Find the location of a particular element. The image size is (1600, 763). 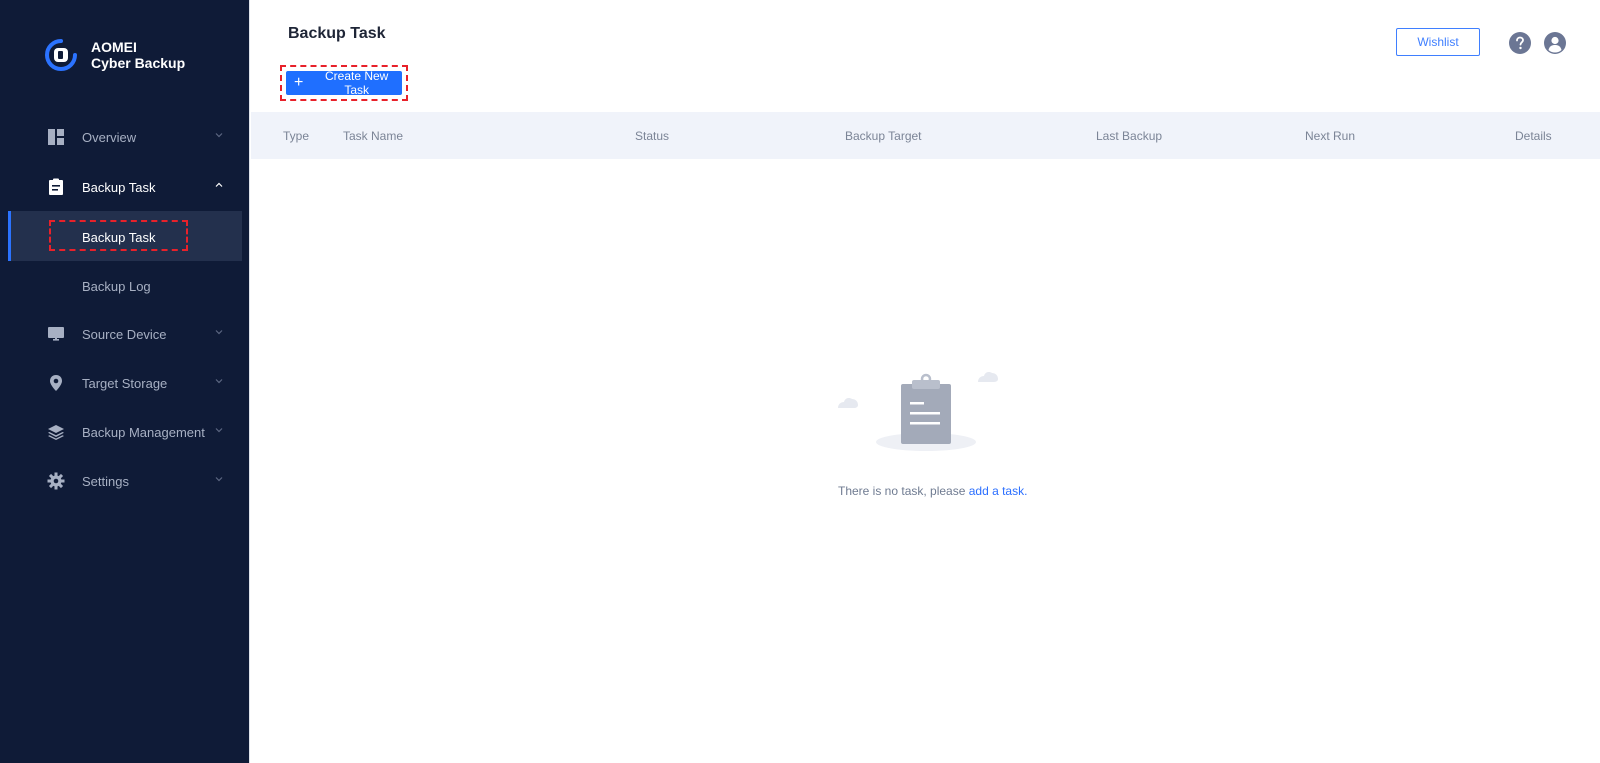

page-title: Backup Task is located at coordinates (337, 33).